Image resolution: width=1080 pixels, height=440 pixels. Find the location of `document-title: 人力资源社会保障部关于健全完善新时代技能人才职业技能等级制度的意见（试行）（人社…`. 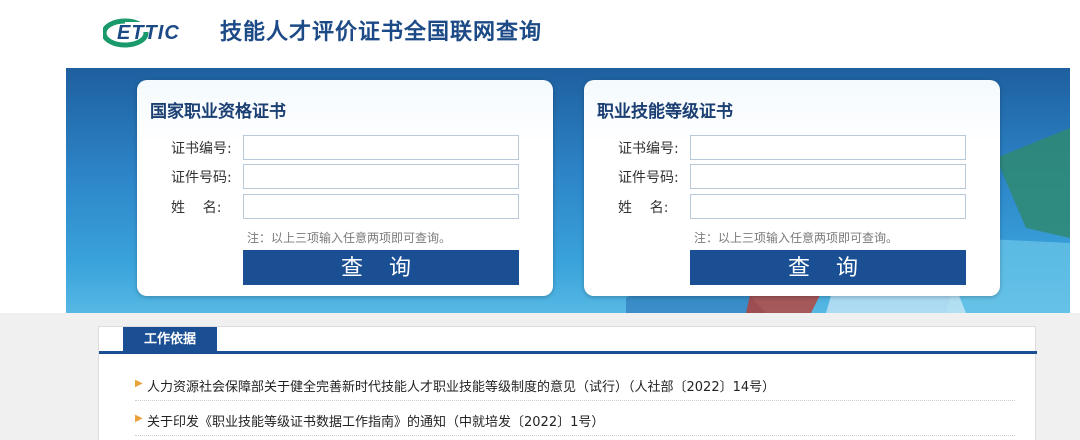

document-title: 人力资源社会保障部关于健全完善新时代技能人才职业技能等级制度的意见（试行）（人社… is located at coordinates (461, 385).